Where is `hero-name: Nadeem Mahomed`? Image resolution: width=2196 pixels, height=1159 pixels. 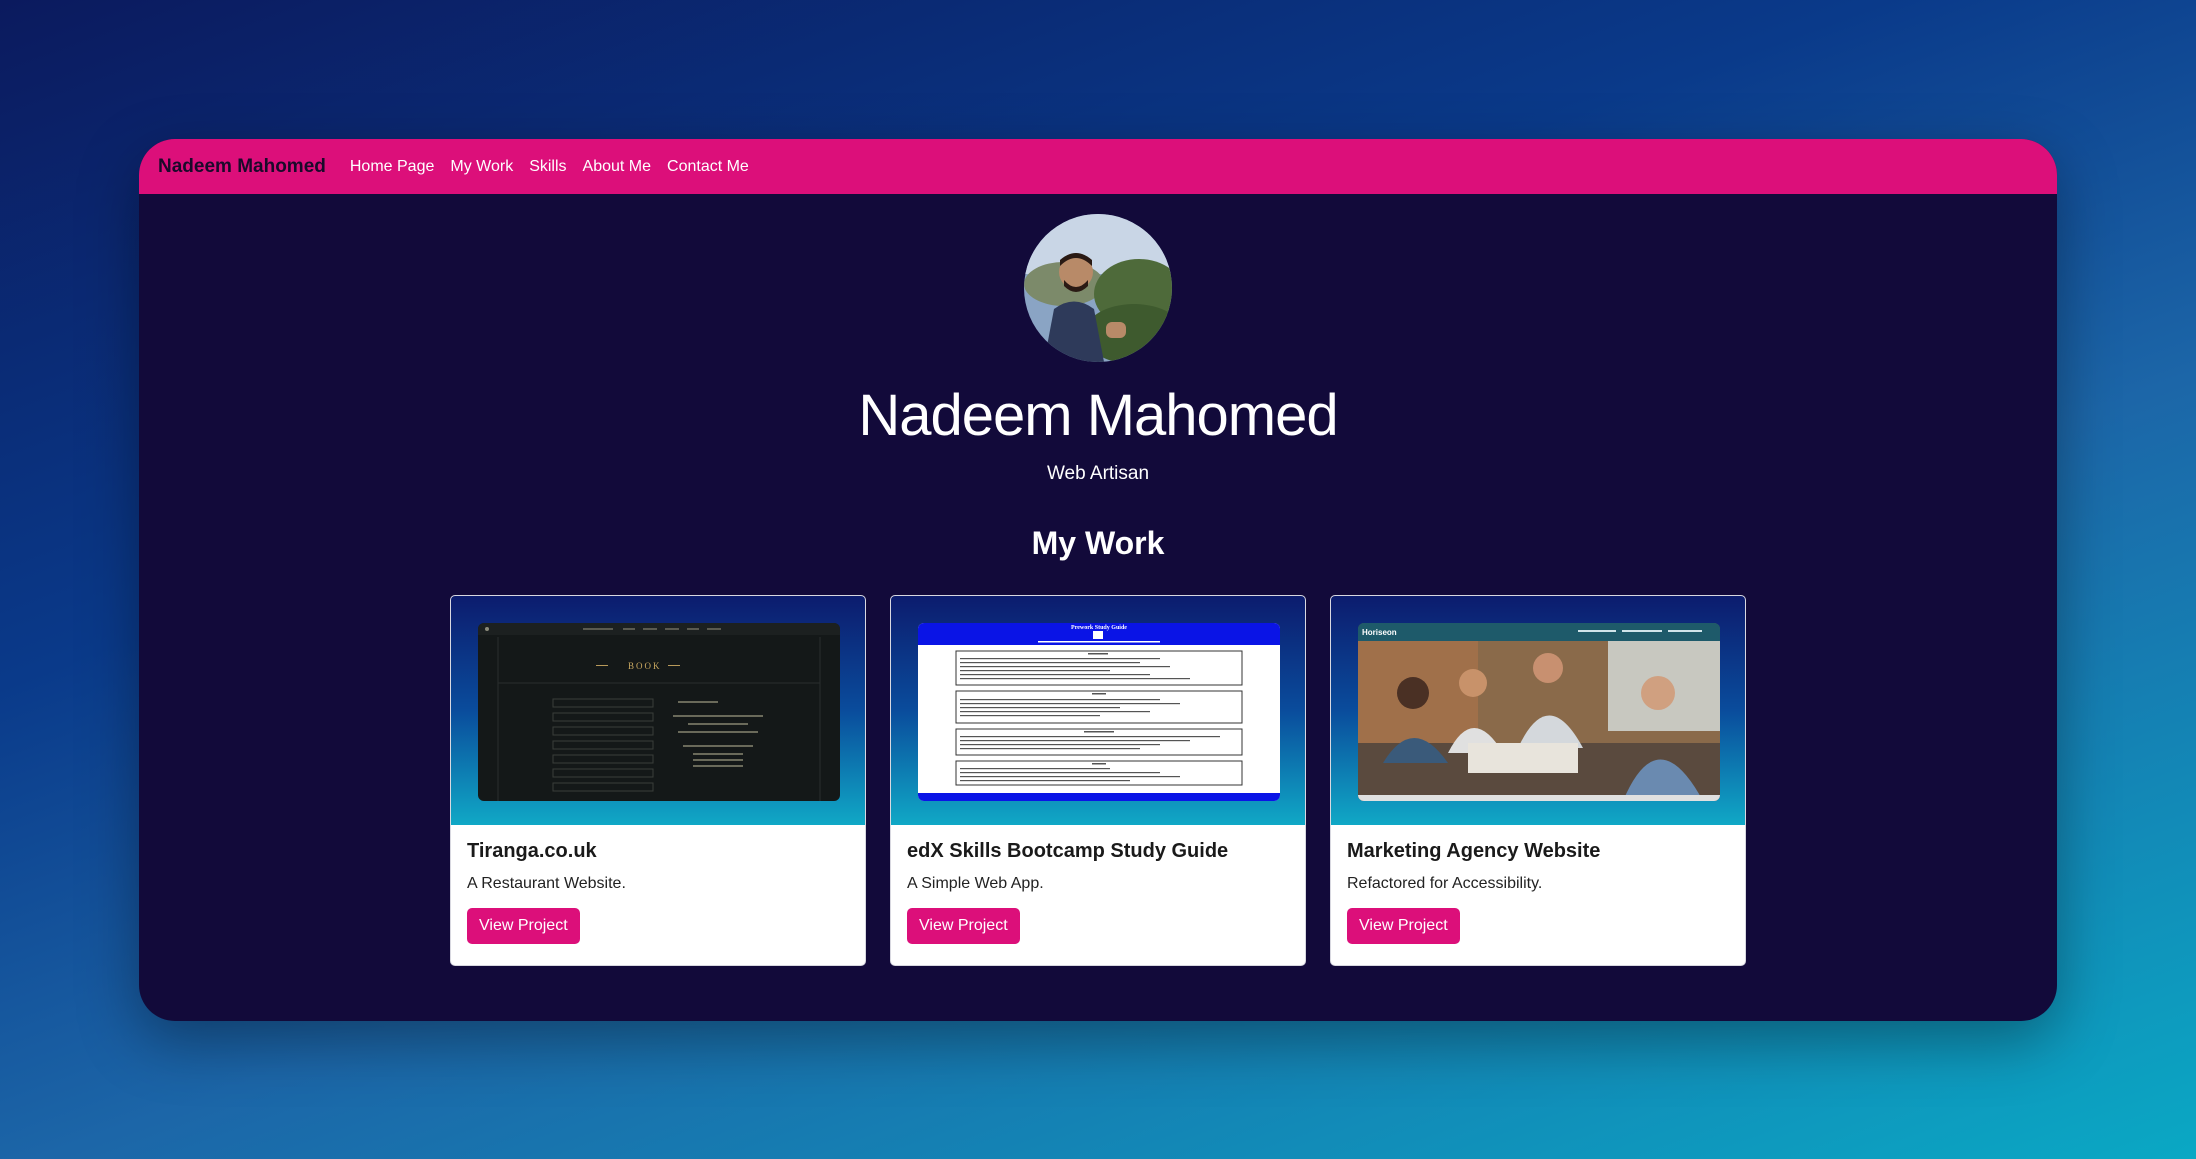 hero-name: Nadeem Mahomed is located at coordinates (1098, 415).